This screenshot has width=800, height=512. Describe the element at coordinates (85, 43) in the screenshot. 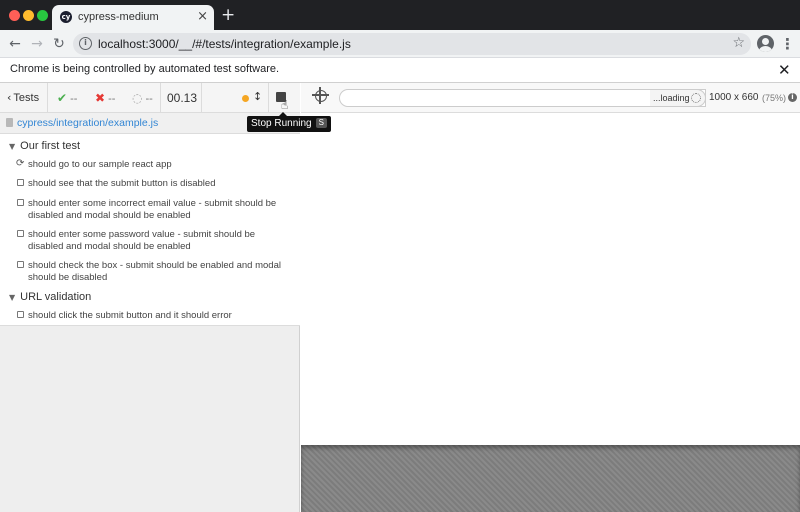

I see `site-info-icon: i` at that location.